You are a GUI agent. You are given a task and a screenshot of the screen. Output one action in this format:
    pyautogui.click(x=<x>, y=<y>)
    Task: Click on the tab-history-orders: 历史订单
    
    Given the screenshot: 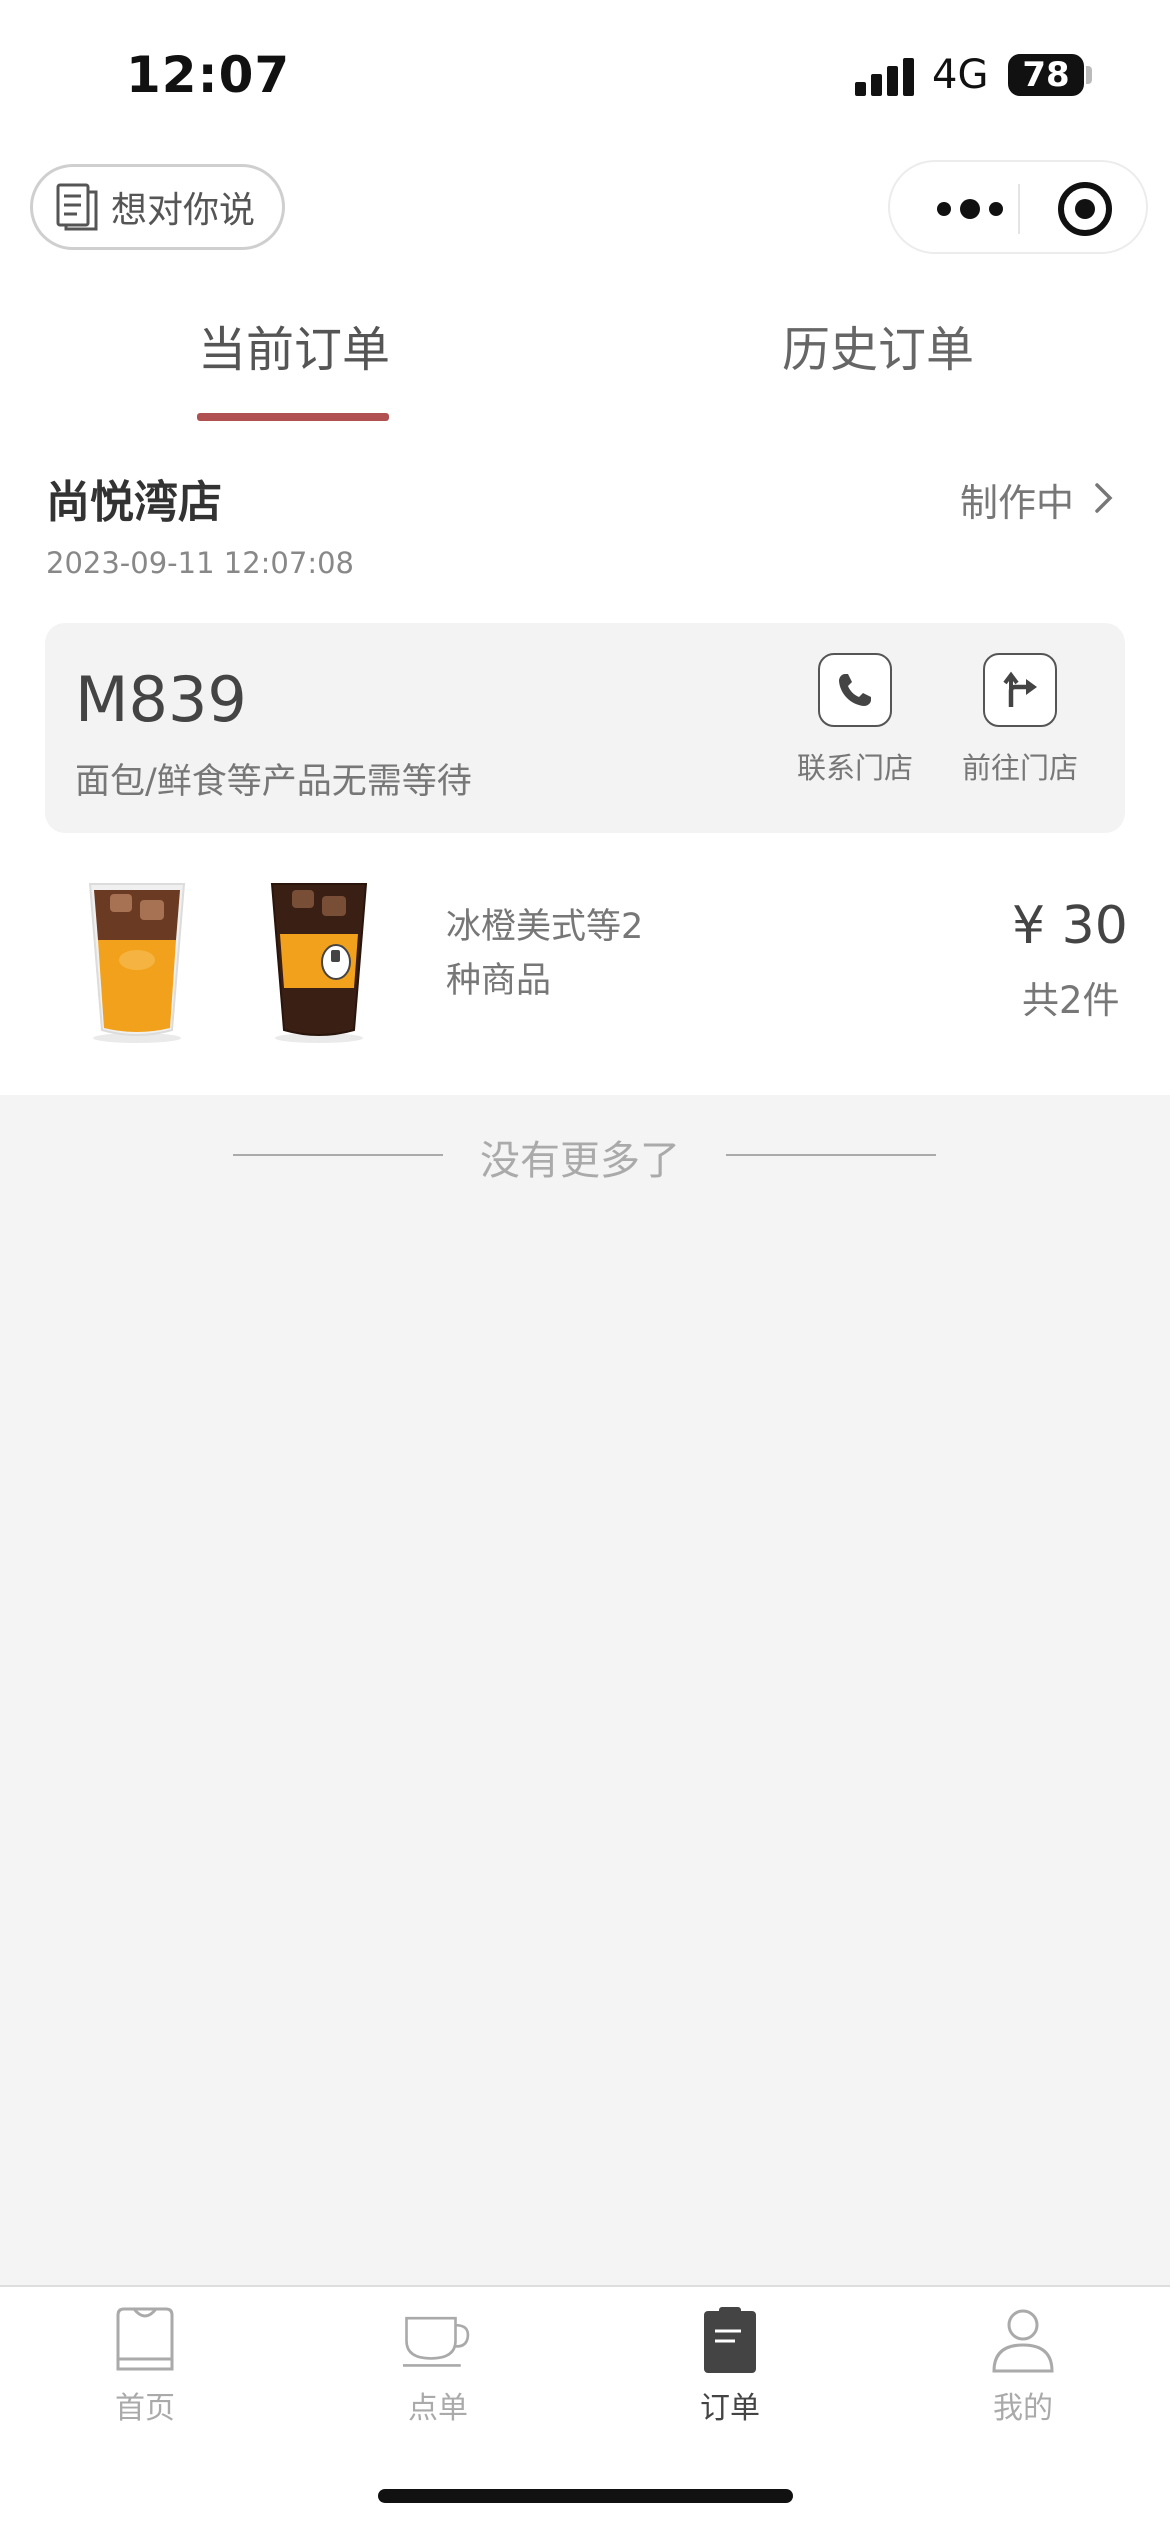 What is the action you would take?
    pyautogui.click(x=878, y=345)
    